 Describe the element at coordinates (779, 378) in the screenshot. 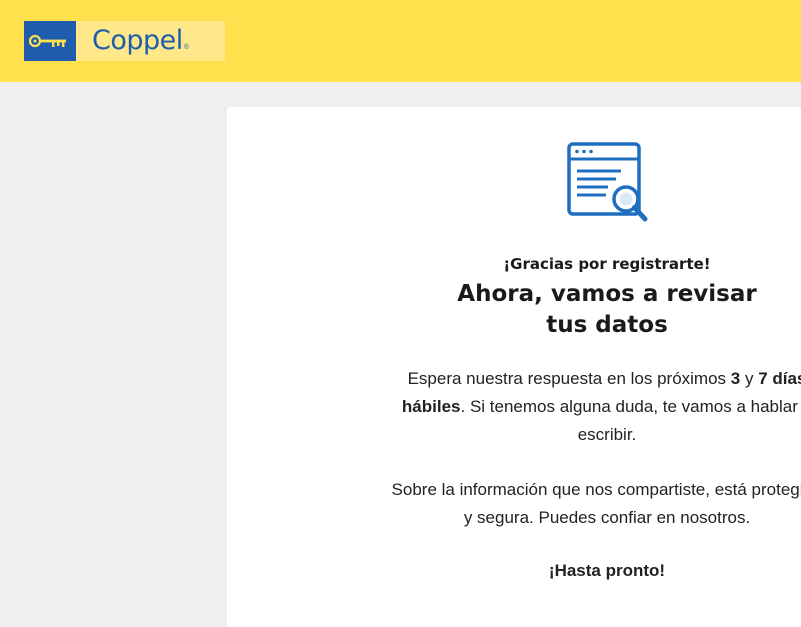

I see `days-max: 7 días` at that location.